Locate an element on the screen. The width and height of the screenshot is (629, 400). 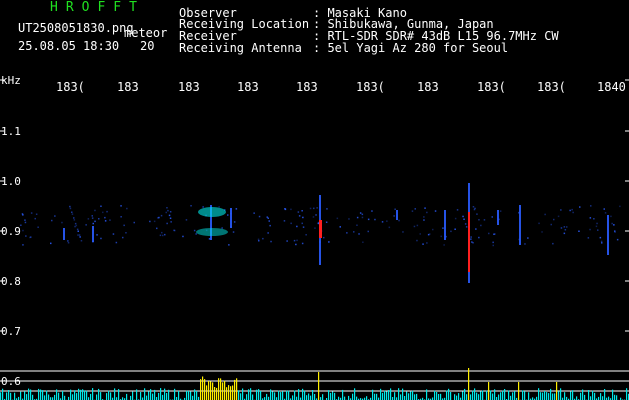
x-tick-label: 183( is located at coordinates (370, 87).